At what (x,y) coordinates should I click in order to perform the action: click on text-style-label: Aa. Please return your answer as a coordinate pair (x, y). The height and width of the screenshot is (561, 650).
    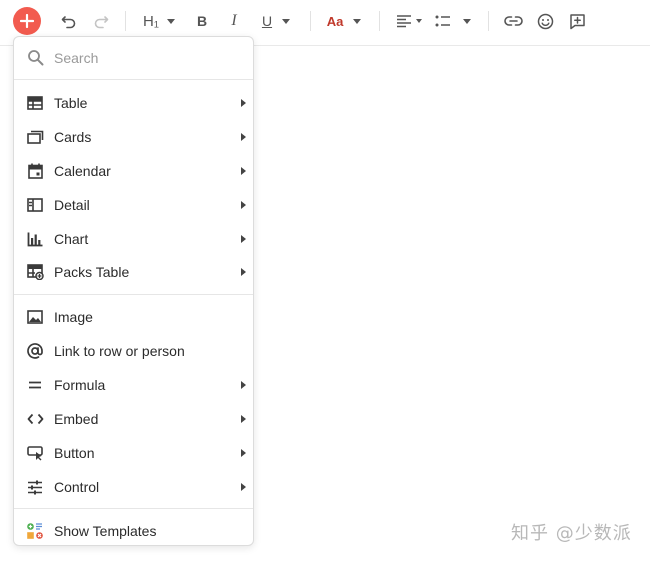
    Looking at the image, I should click on (335, 21).